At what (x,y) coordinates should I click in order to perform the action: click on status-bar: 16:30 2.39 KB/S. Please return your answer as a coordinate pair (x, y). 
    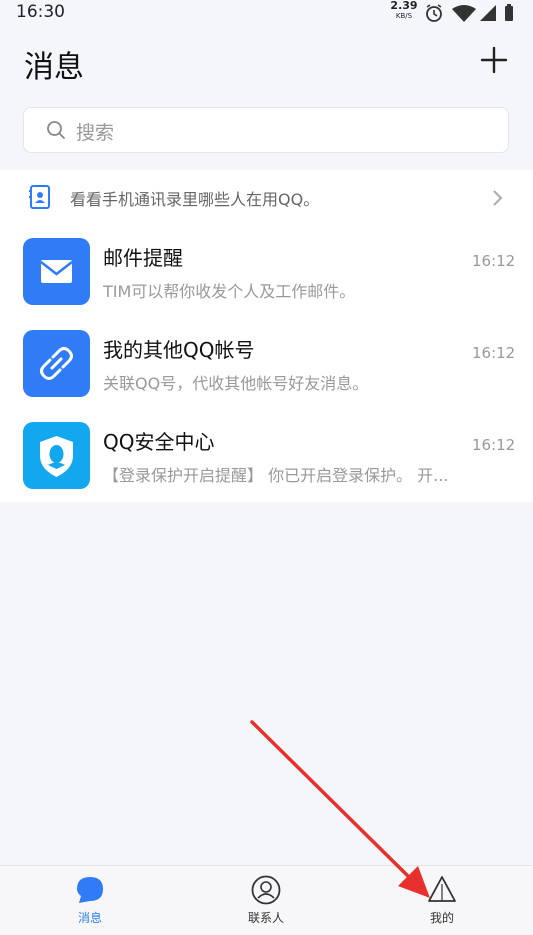
    Looking at the image, I should click on (266, 13).